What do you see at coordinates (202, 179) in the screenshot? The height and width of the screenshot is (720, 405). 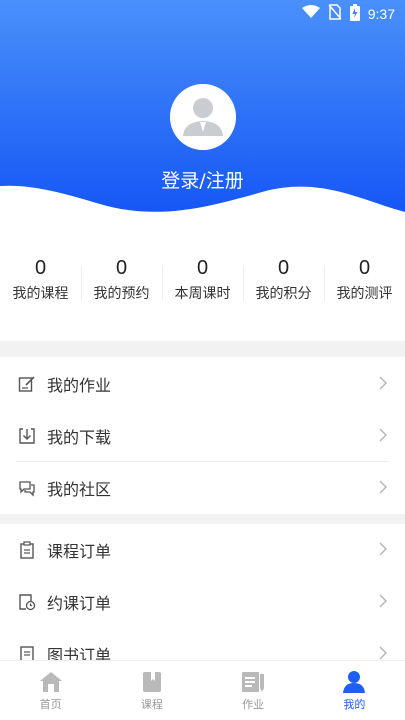 I see `login-register-link: 登录/注册` at bounding box center [202, 179].